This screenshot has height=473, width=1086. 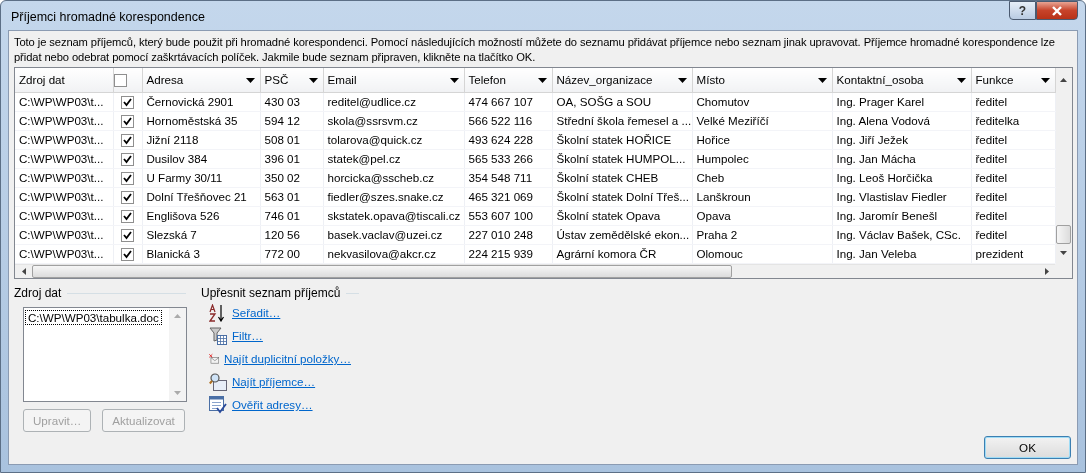 I want to click on table-cell: 746 01, so click(x=291, y=215).